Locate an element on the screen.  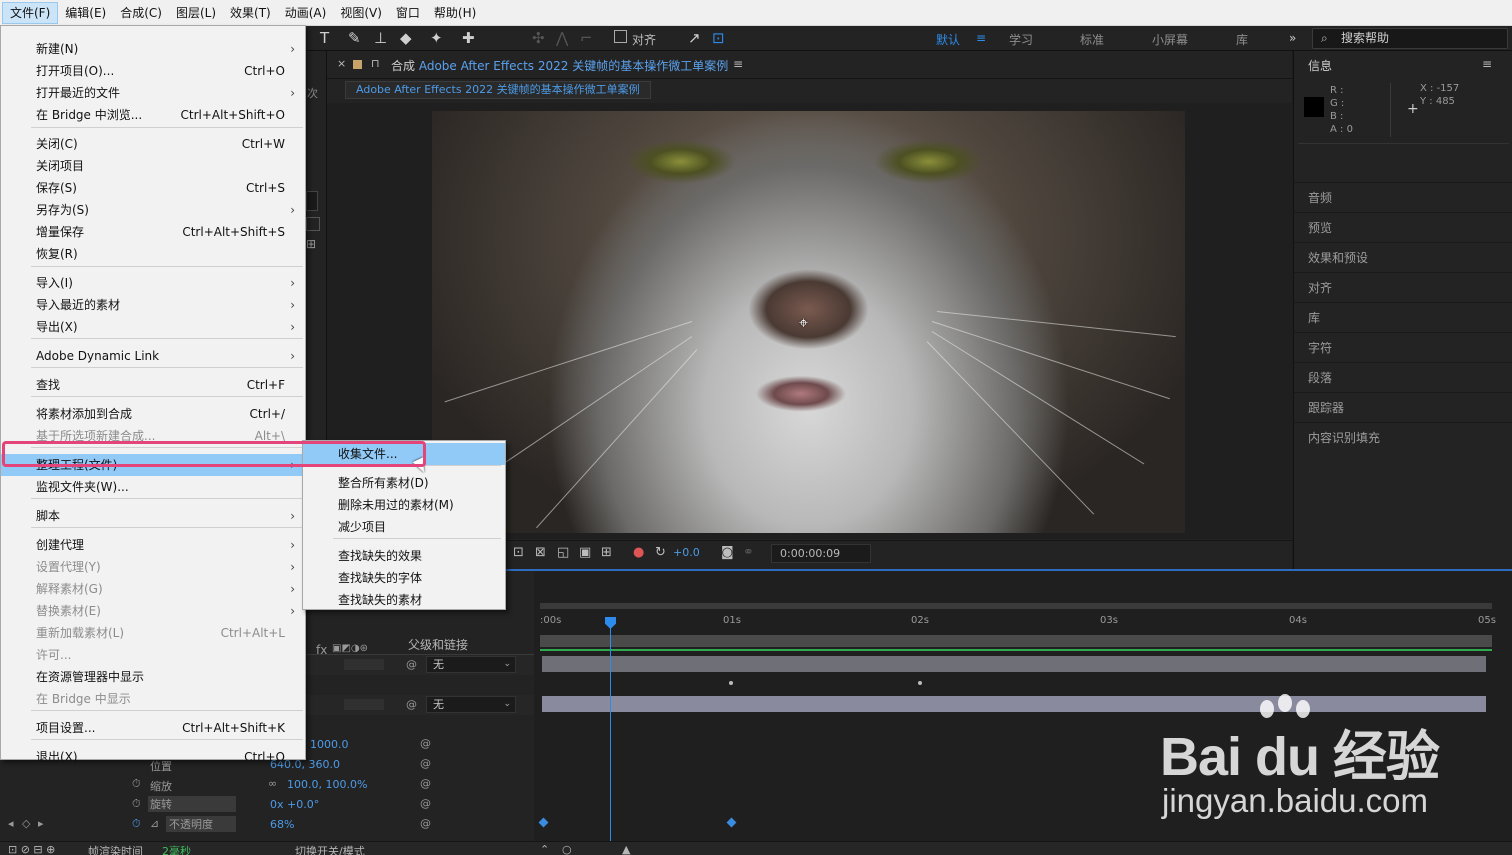
work-area-bar is located at coordinates (1016, 641).